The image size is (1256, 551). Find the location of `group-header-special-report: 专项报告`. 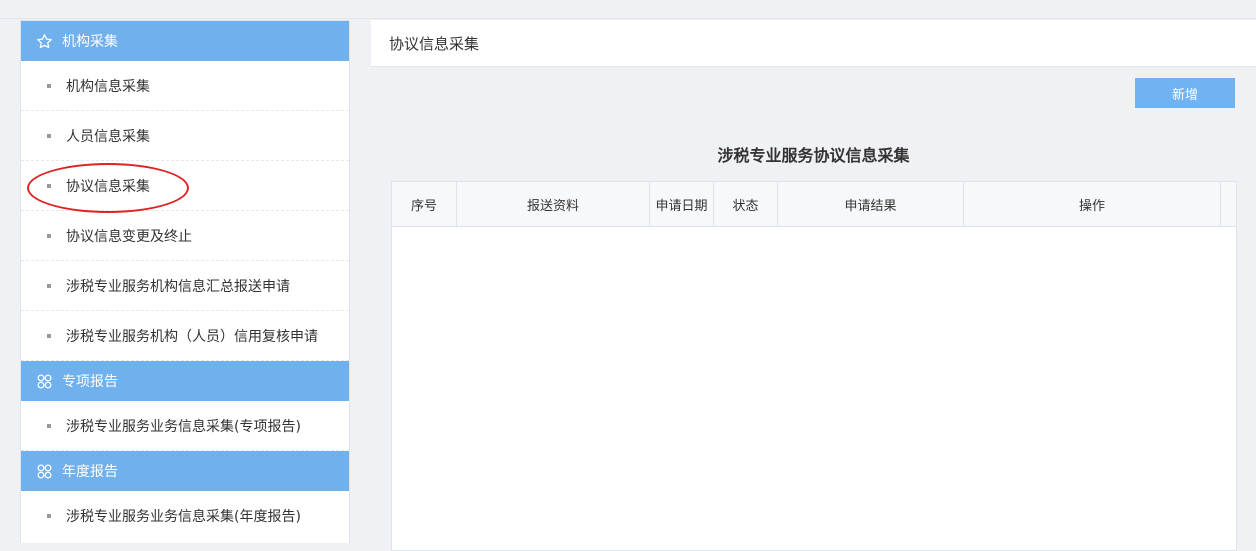

group-header-special-report: 专项报告 is located at coordinates (185, 381).